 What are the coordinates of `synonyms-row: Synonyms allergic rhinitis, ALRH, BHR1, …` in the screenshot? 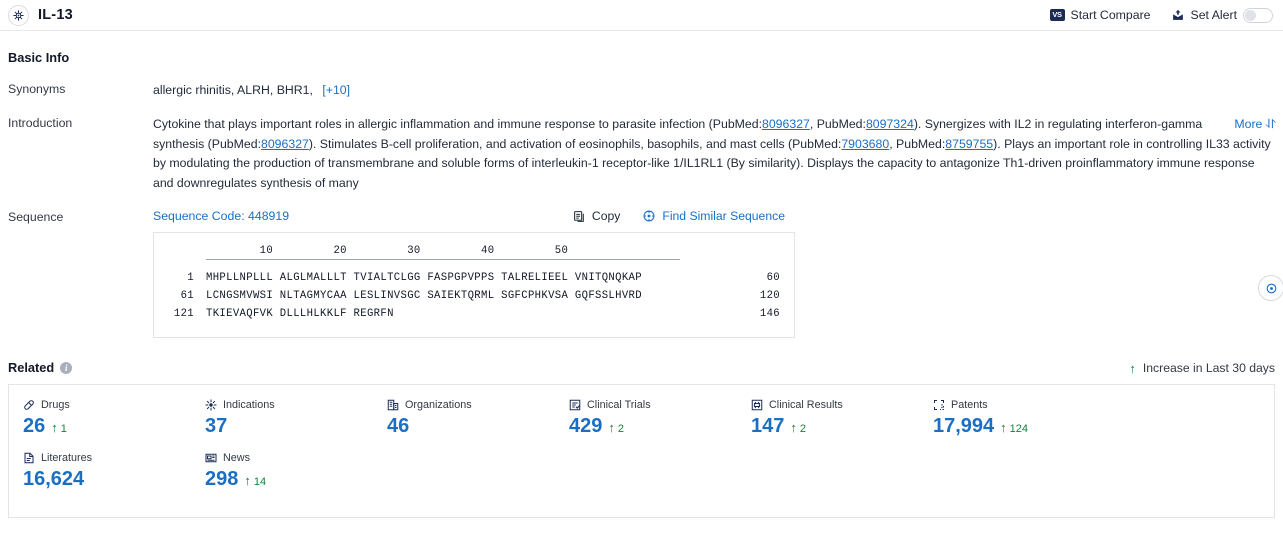 It's located at (641, 90).